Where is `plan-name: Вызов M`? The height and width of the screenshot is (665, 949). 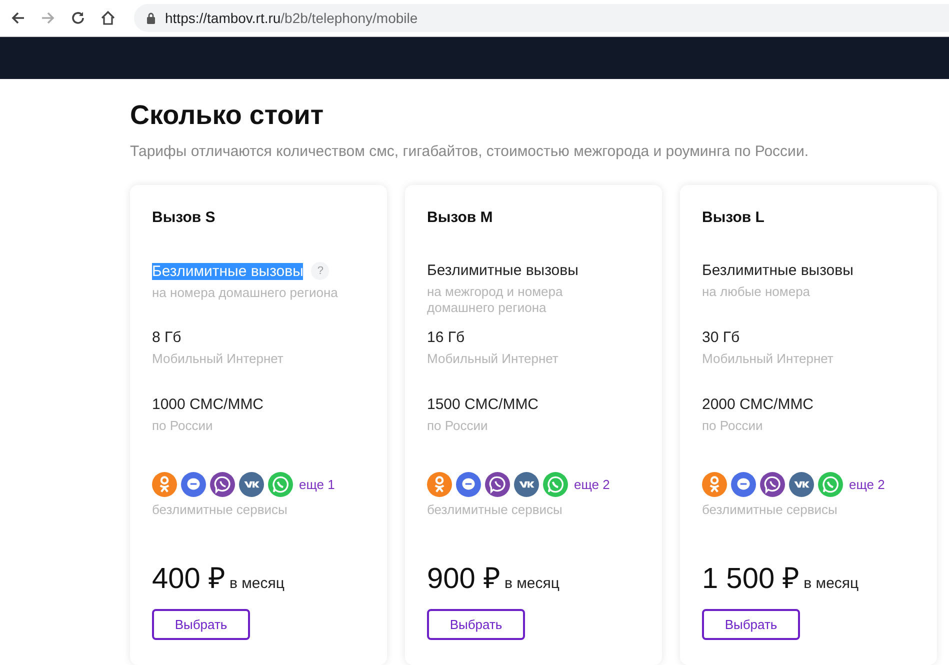
plan-name: Вызов M is located at coordinates (460, 218).